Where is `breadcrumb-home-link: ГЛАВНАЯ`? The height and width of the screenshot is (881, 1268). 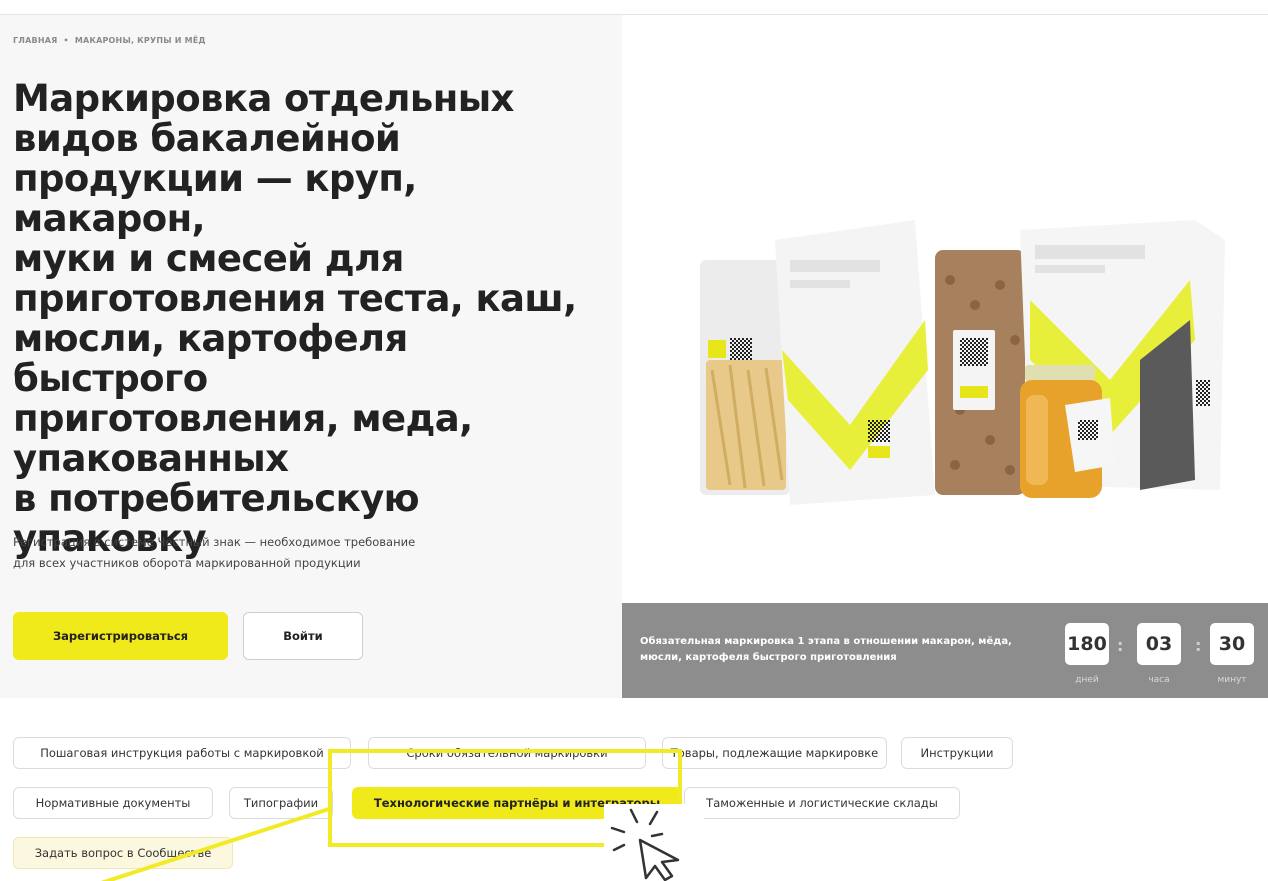
breadcrumb-home-link: ГЛАВНАЯ is located at coordinates (35, 40).